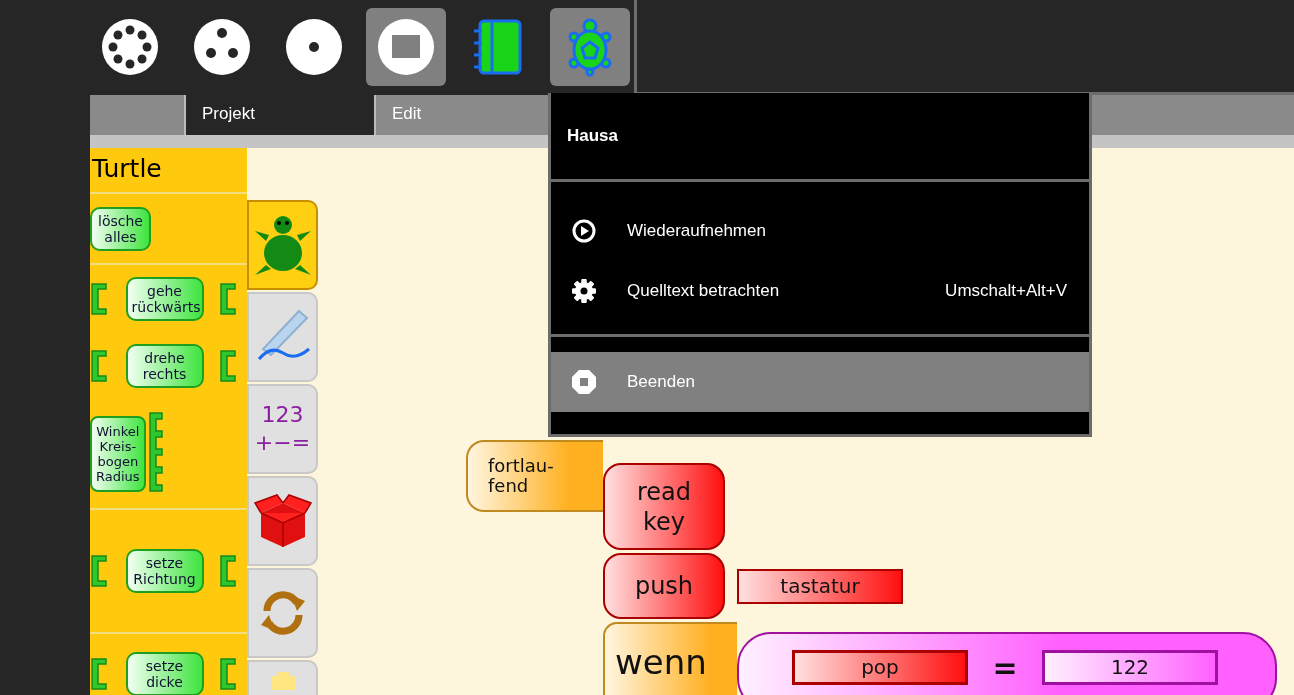  Describe the element at coordinates (820, 586) in the screenshot. I see `argument-block: tastatur` at that location.